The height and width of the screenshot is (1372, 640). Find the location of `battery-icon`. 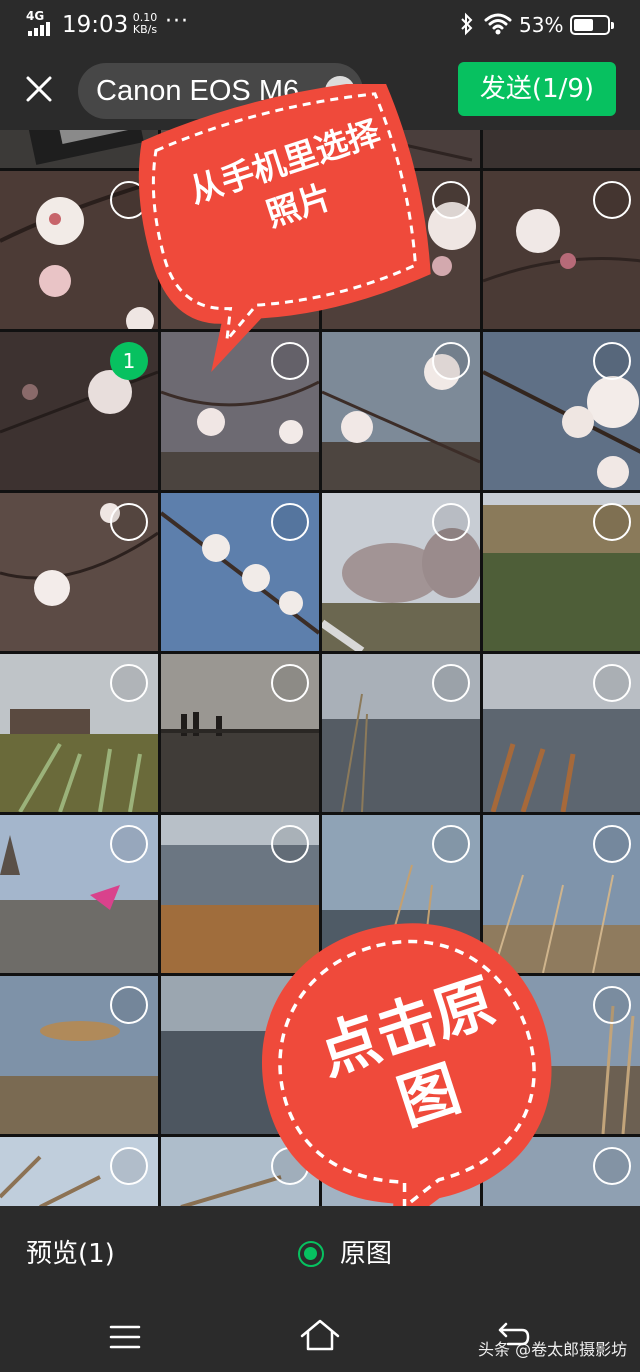

battery-icon is located at coordinates (592, 25).